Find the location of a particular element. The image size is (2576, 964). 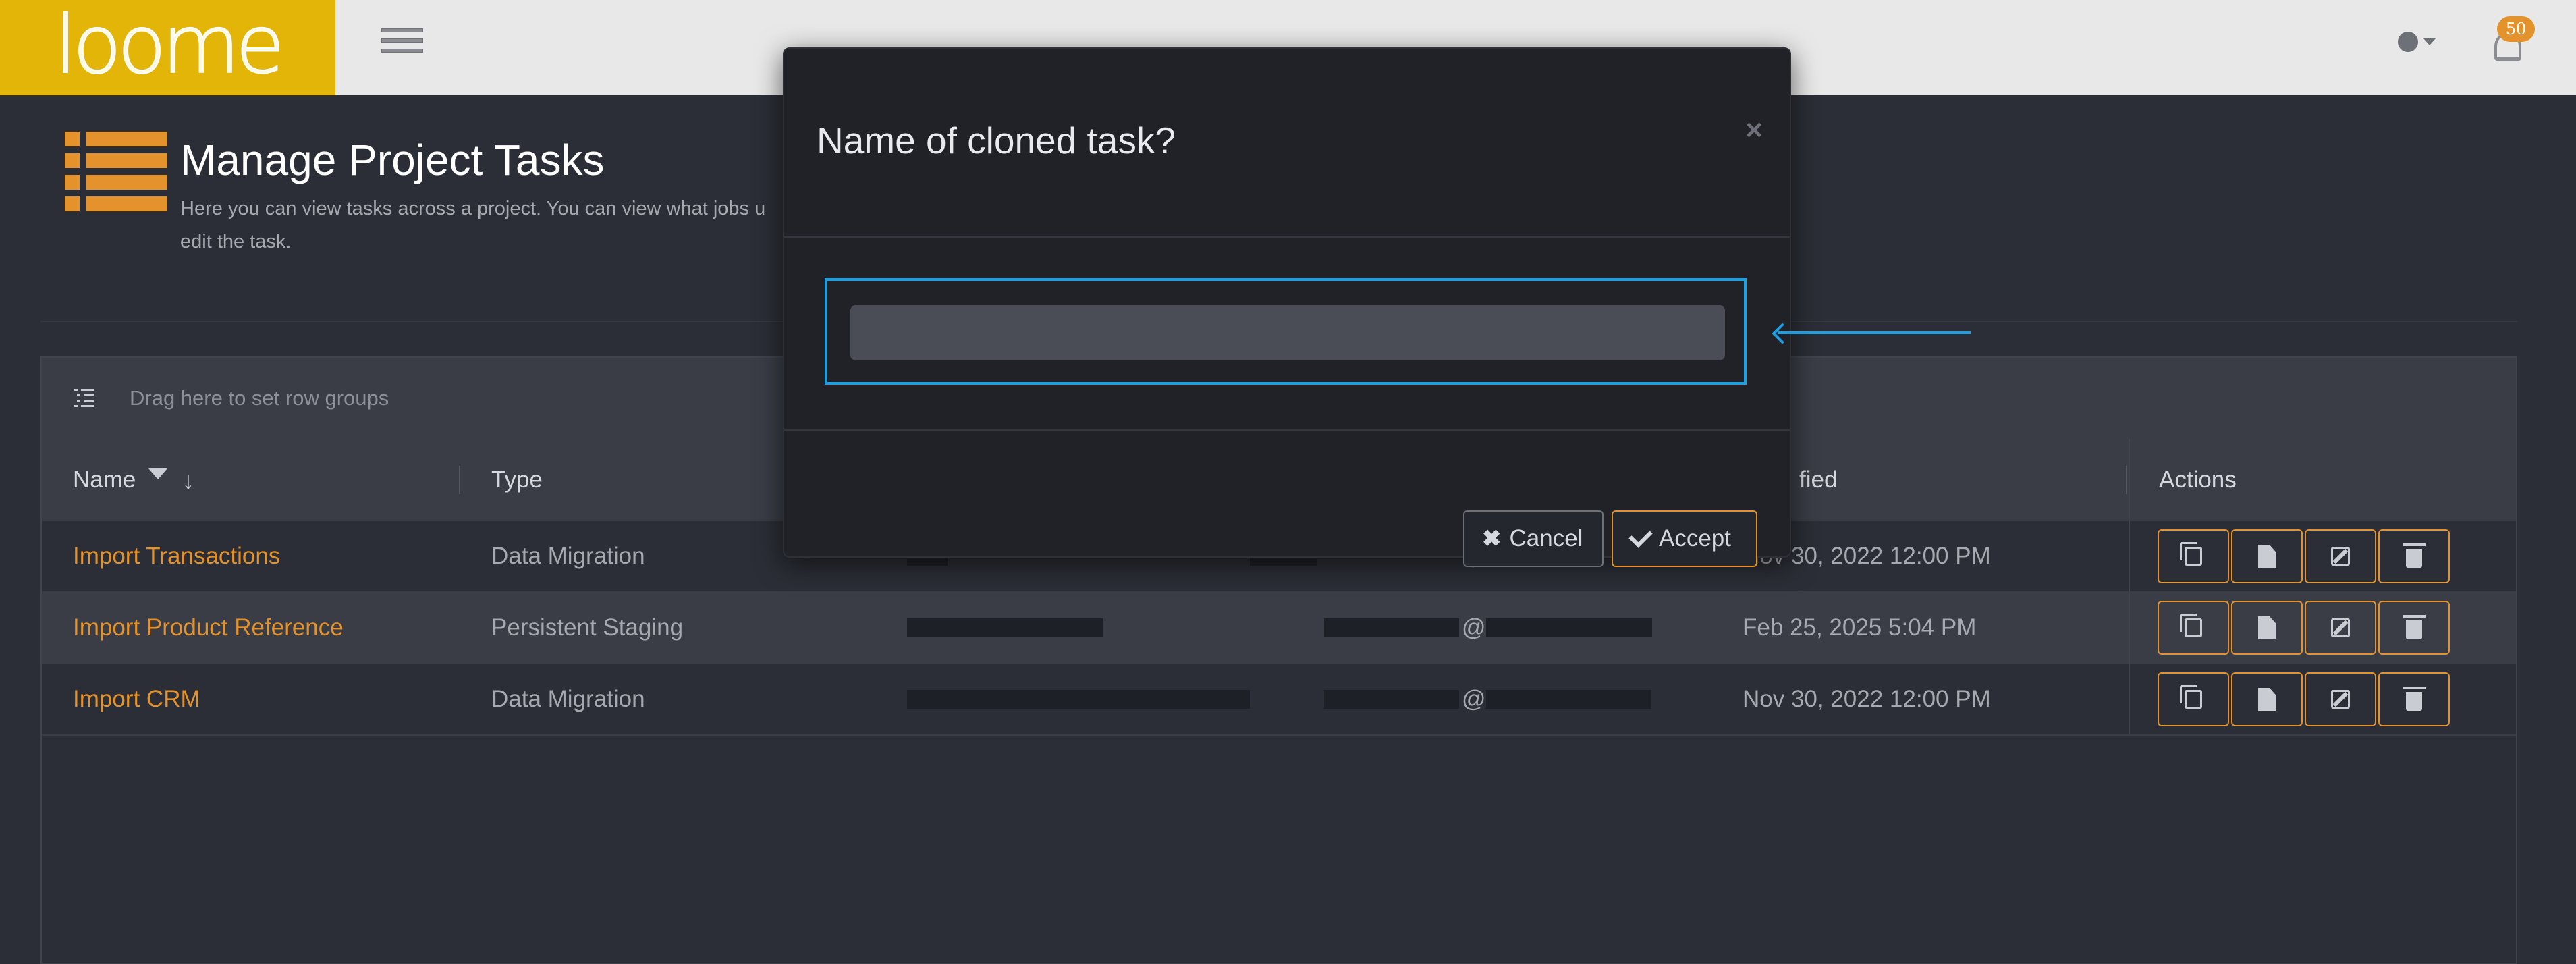

logo: loome is located at coordinates (167, 47).